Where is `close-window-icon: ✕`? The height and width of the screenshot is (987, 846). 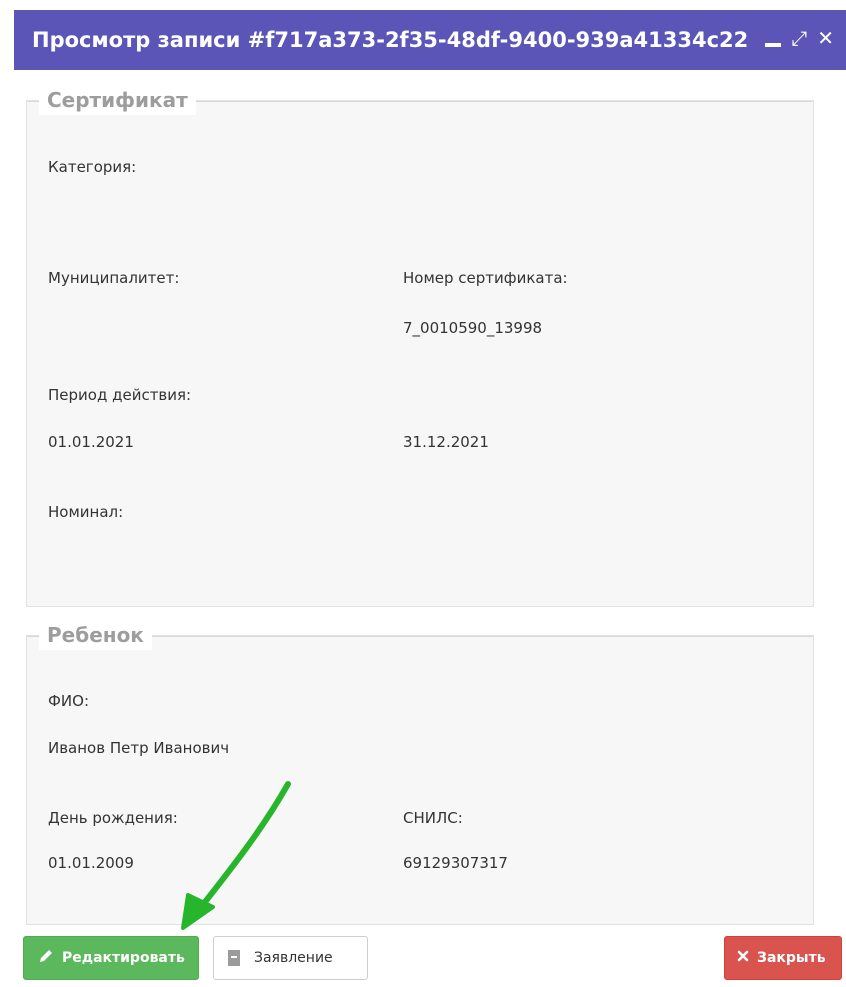
close-window-icon: ✕ is located at coordinates (825, 38).